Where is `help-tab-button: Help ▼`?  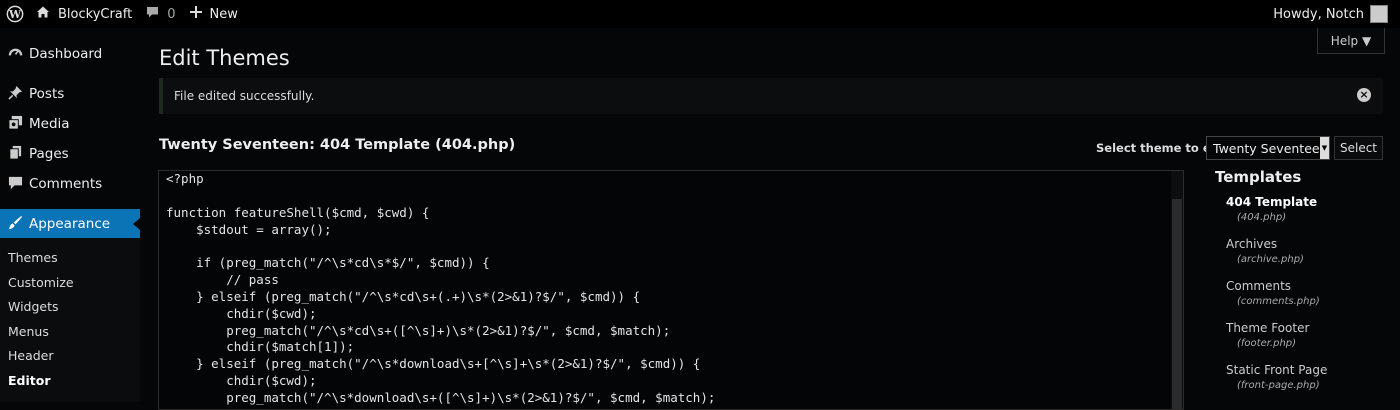 help-tab-button: Help ▼ is located at coordinates (1351, 41).